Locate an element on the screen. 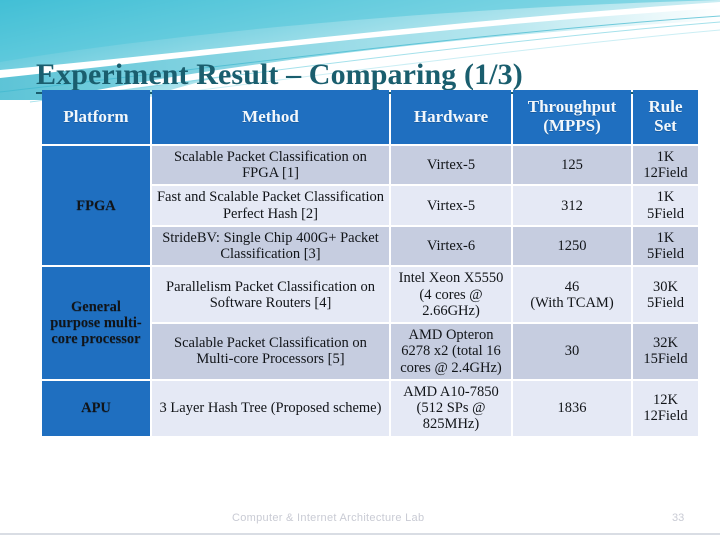 This screenshot has height=540, width=720. throughput-label-main: Throughput is located at coordinates (572, 107).